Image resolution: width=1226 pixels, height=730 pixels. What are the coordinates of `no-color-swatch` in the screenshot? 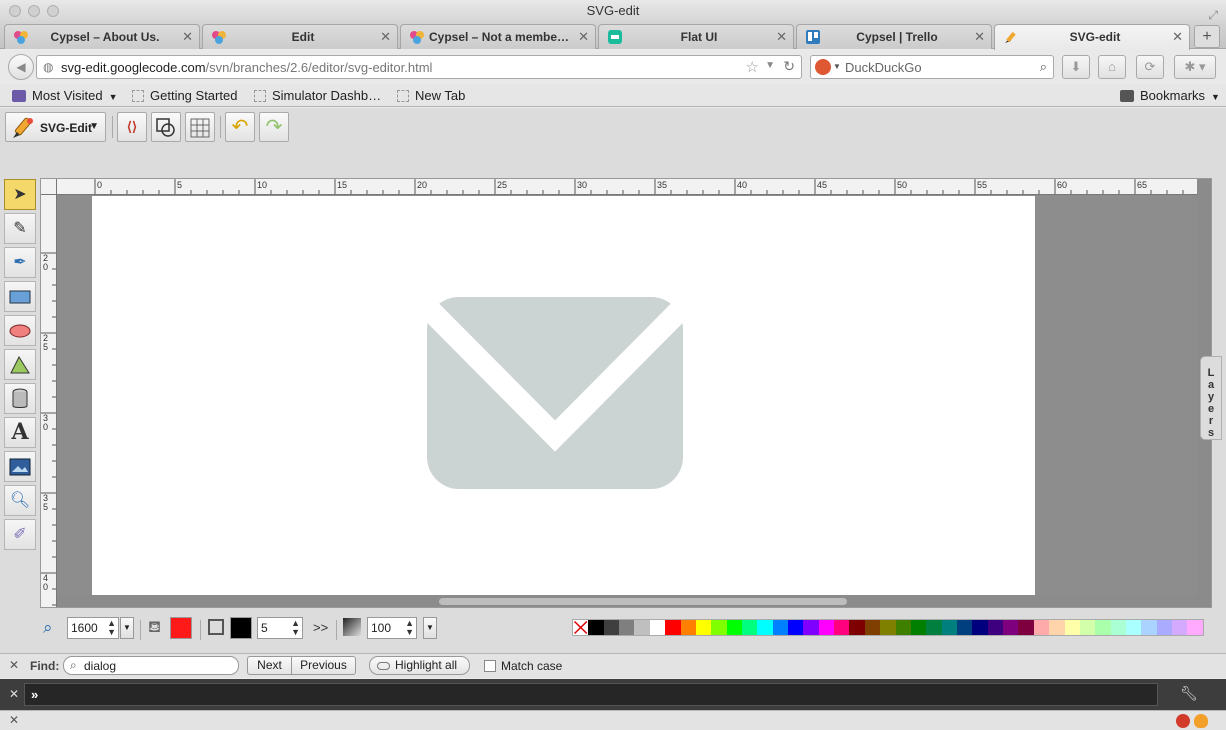 It's located at (581, 627).